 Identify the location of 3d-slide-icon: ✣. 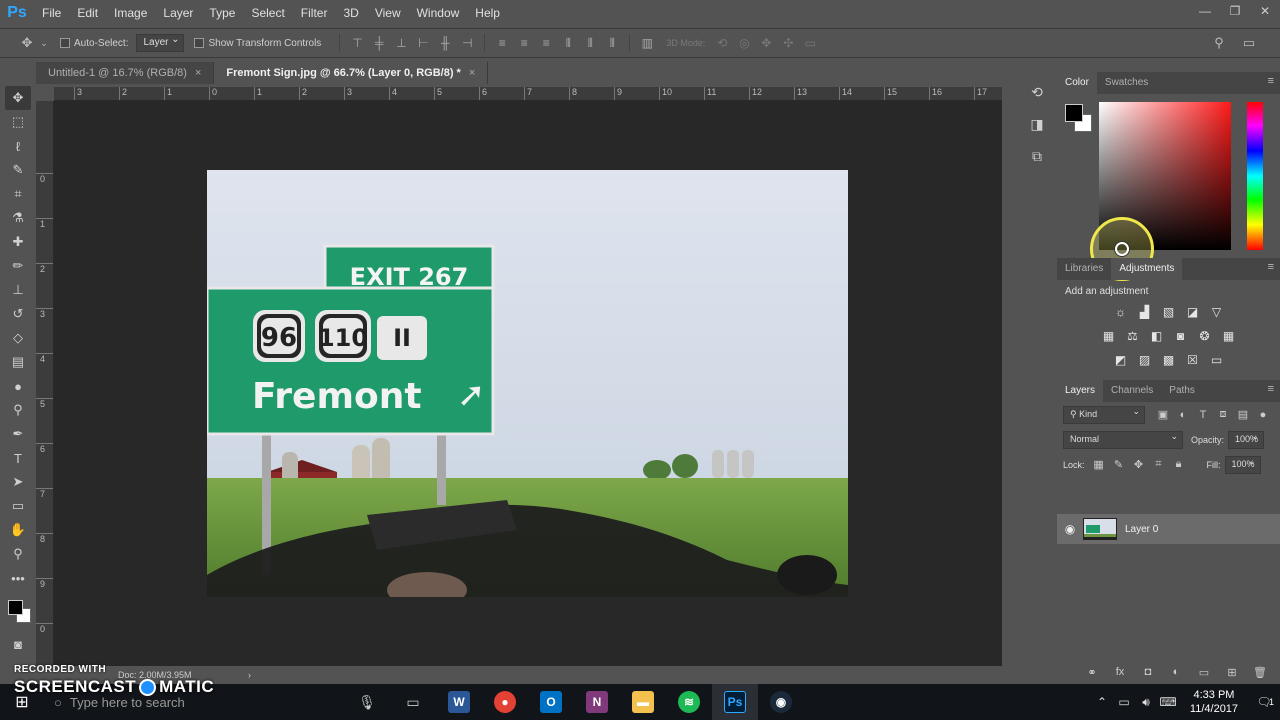
(788, 43).